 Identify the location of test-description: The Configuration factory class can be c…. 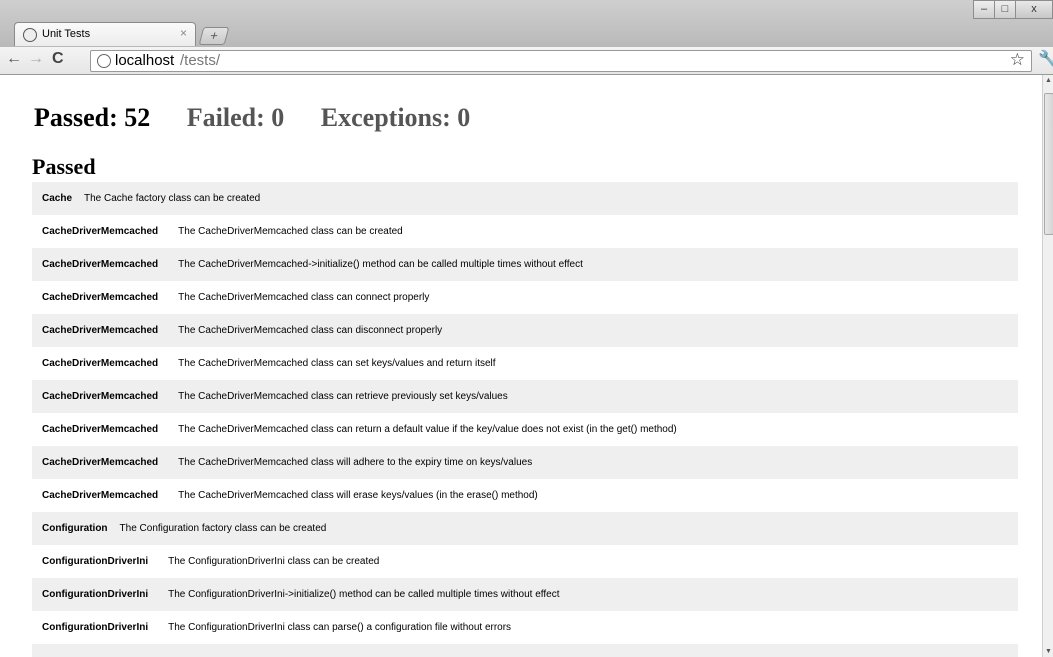
(223, 528).